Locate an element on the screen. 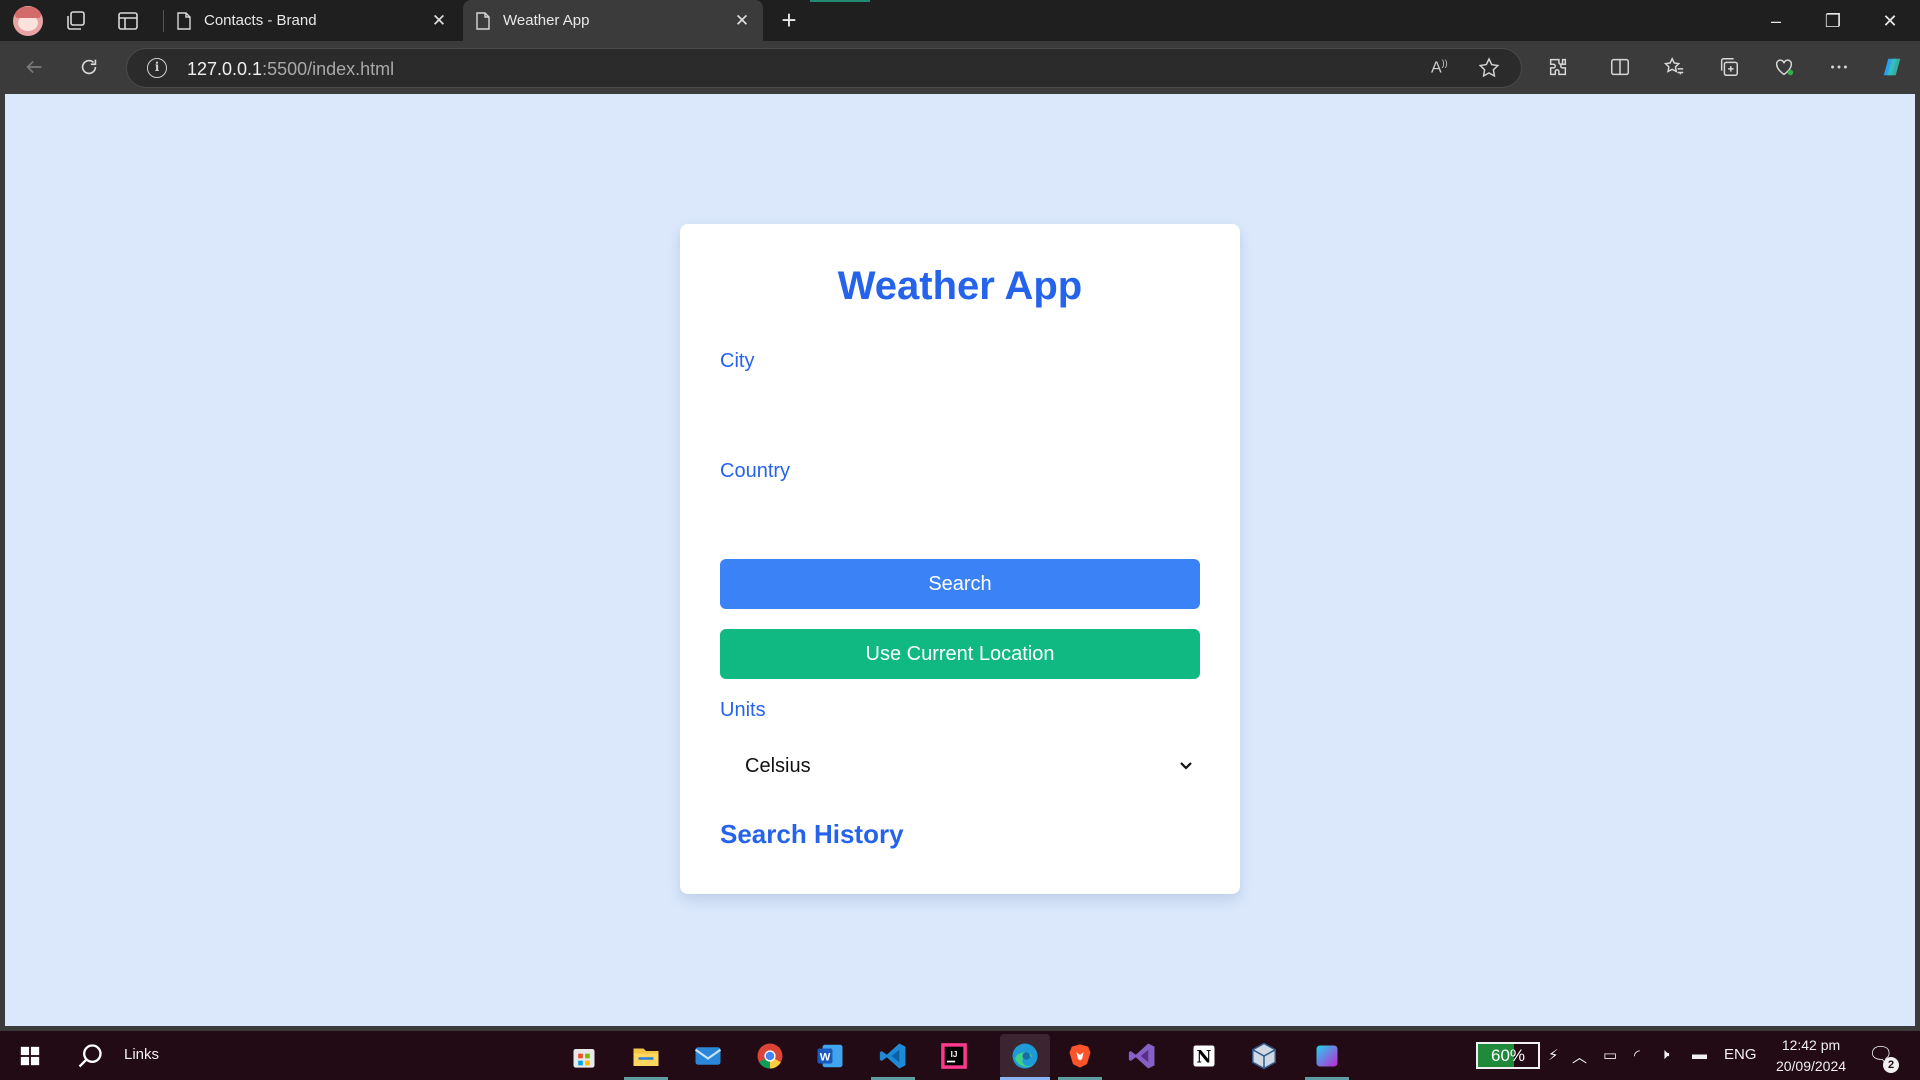 Image resolution: width=1920 pixels, height=1080 pixels. favorites-icon is located at coordinates (1674, 67).